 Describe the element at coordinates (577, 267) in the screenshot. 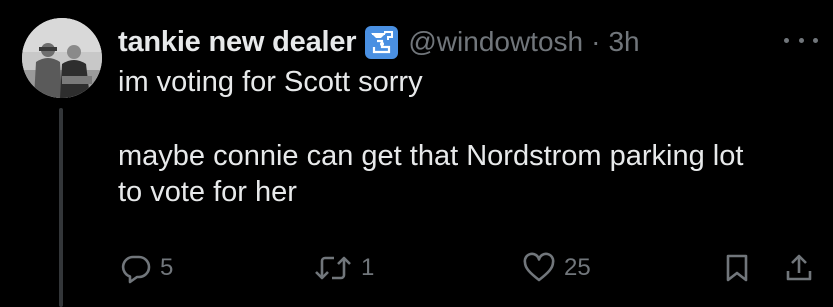

I see `like-count: 25` at that location.